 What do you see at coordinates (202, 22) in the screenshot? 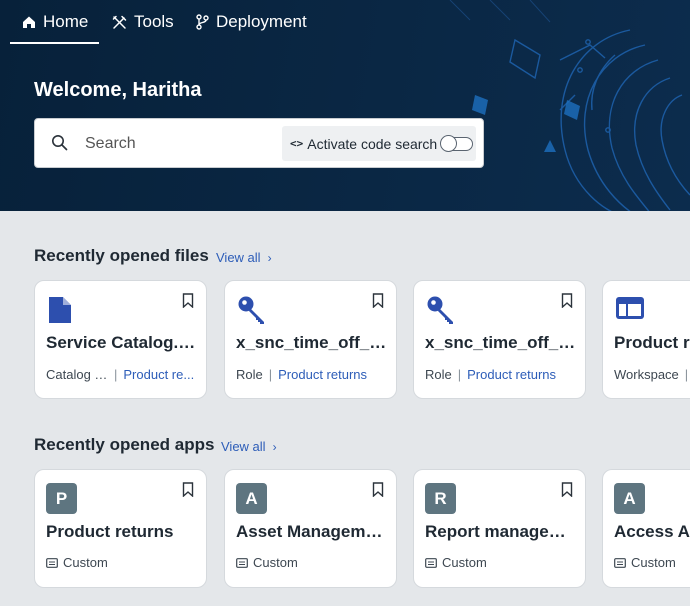
I see `branch-icon` at bounding box center [202, 22].